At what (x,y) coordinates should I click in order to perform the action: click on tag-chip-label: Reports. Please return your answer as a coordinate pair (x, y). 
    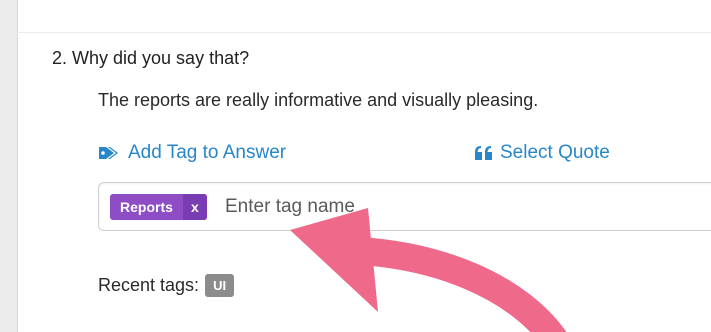
    Looking at the image, I should click on (146, 207).